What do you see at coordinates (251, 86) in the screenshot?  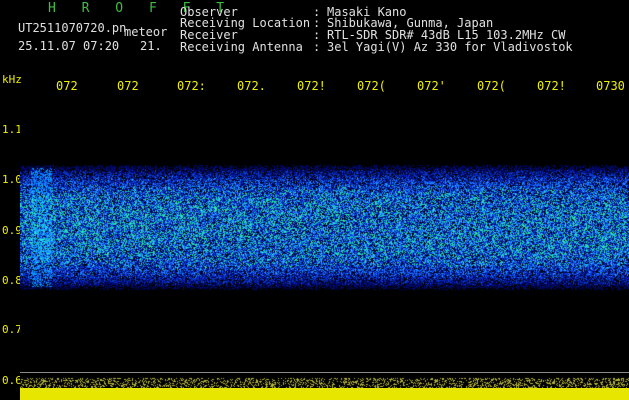 I see `x-tick-label: 072.` at bounding box center [251, 86].